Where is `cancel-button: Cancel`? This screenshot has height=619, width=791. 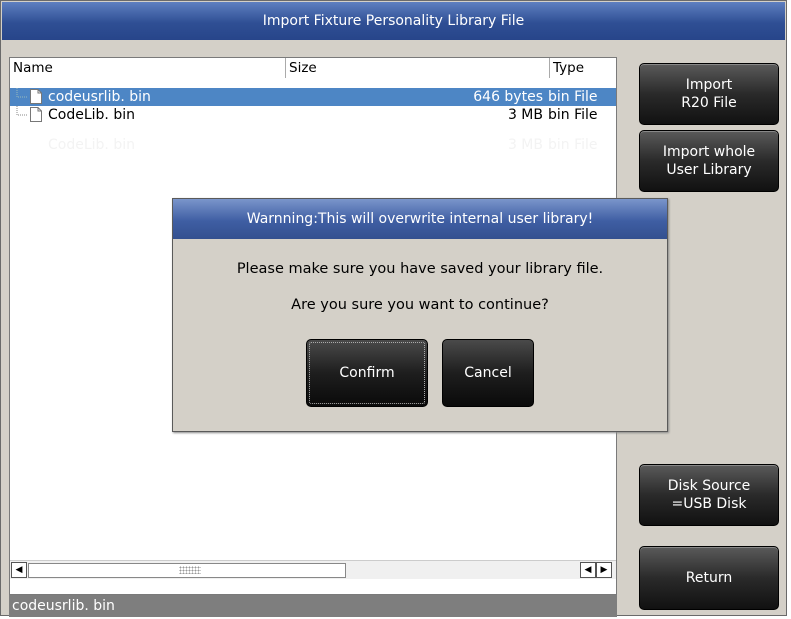
cancel-button: Cancel is located at coordinates (488, 373).